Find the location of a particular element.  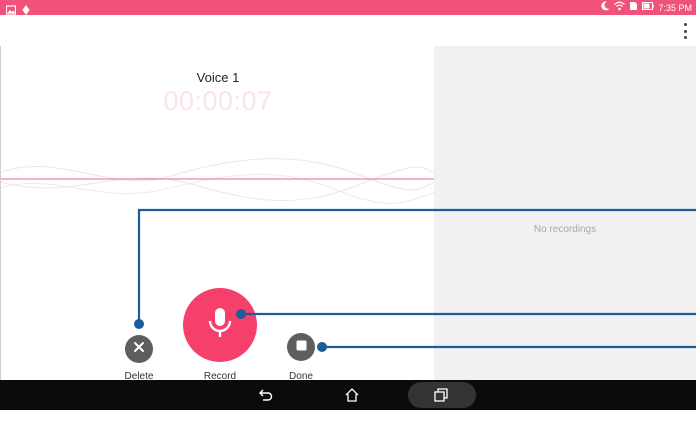

back-icon is located at coordinates (266, 395).